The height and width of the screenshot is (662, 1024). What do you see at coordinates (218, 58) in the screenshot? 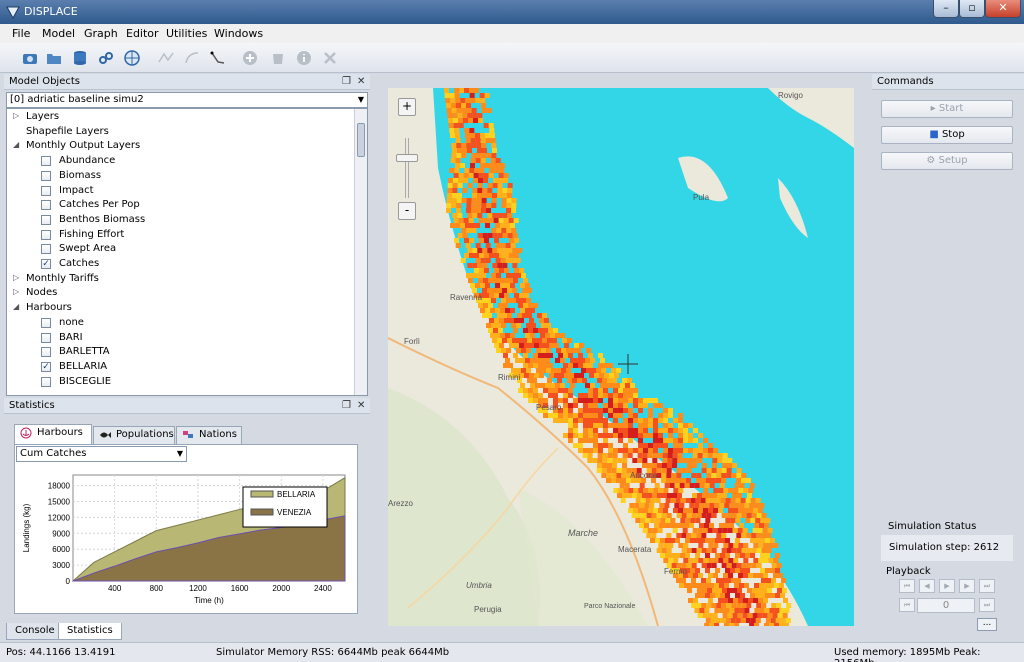
I see `edge-icon` at bounding box center [218, 58].